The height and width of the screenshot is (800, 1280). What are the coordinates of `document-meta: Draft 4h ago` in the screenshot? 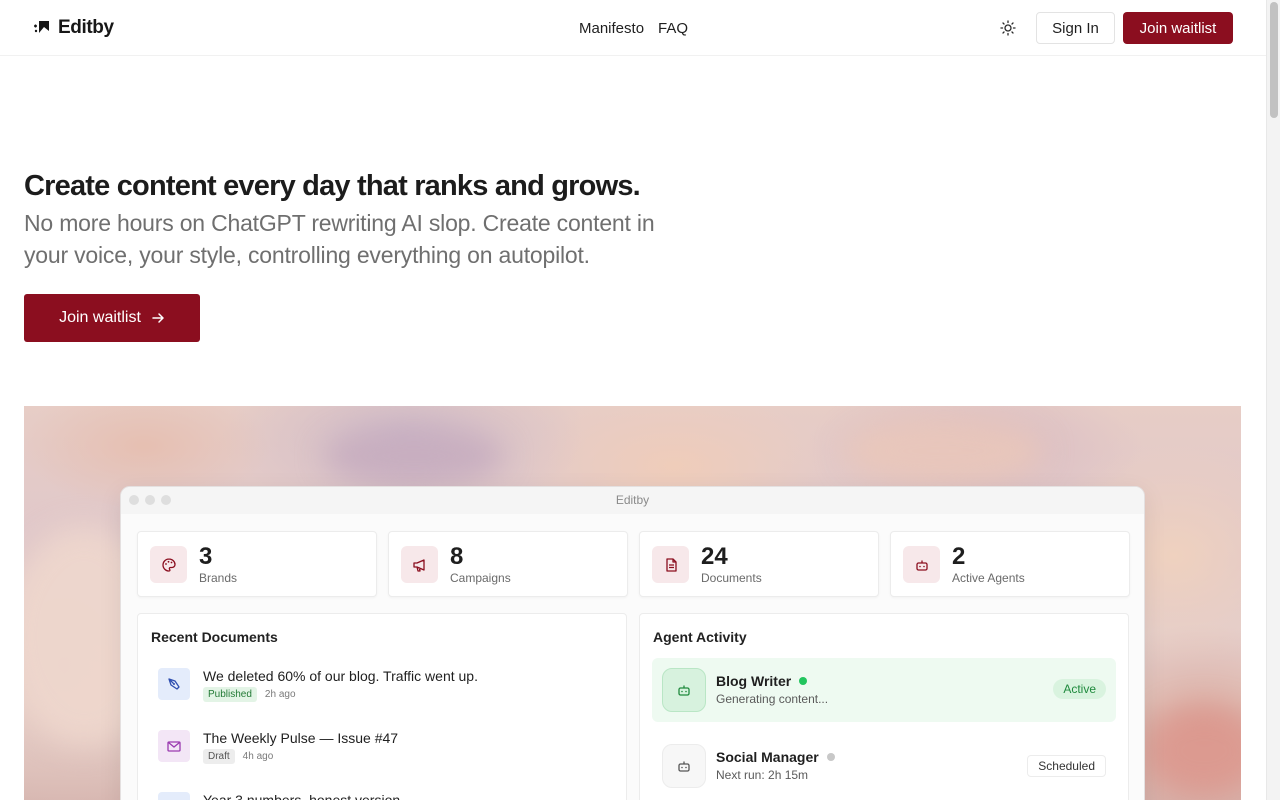 It's located at (238, 756).